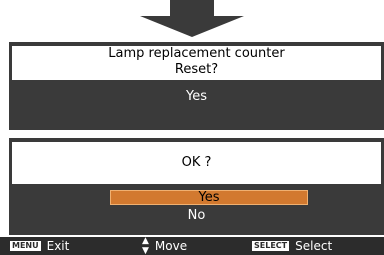 The width and height of the screenshot is (384, 255). What do you see at coordinates (196, 96) in the screenshot?
I see `yes-choice: Yes` at bounding box center [196, 96].